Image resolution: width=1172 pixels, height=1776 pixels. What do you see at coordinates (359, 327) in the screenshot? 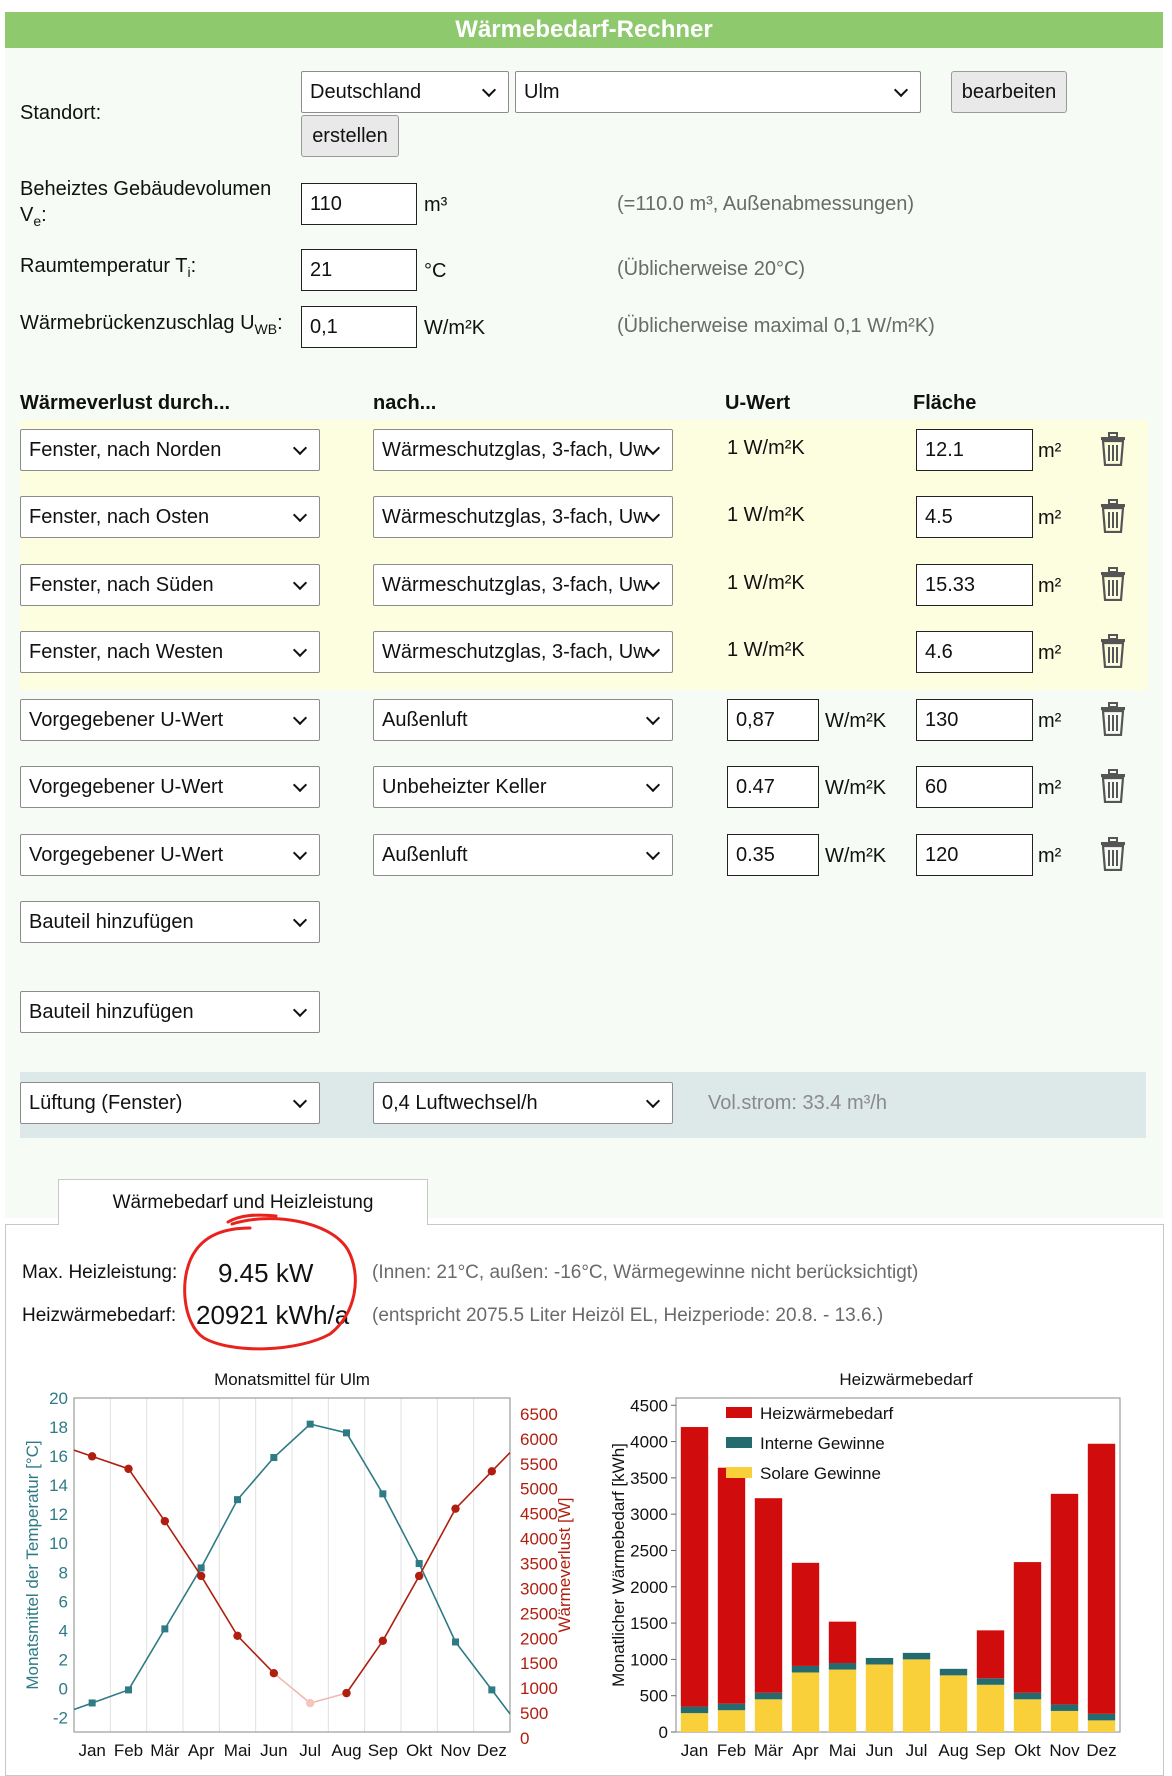
I see `thermal-bridge-input: 0,1` at bounding box center [359, 327].